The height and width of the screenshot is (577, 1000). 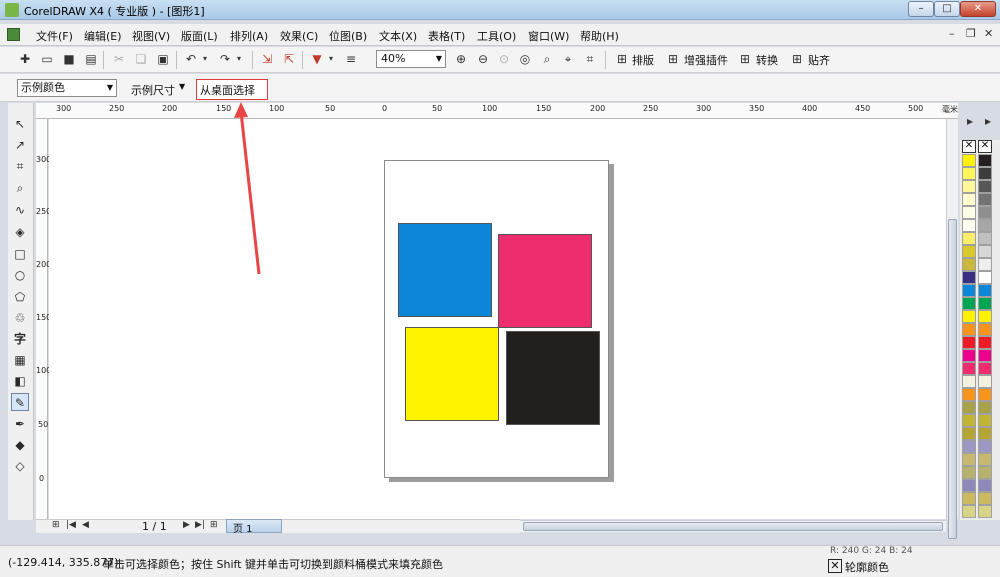 What do you see at coordinates (20, 254) in the screenshot?
I see `rectangle-tool-icon: □` at bounding box center [20, 254].